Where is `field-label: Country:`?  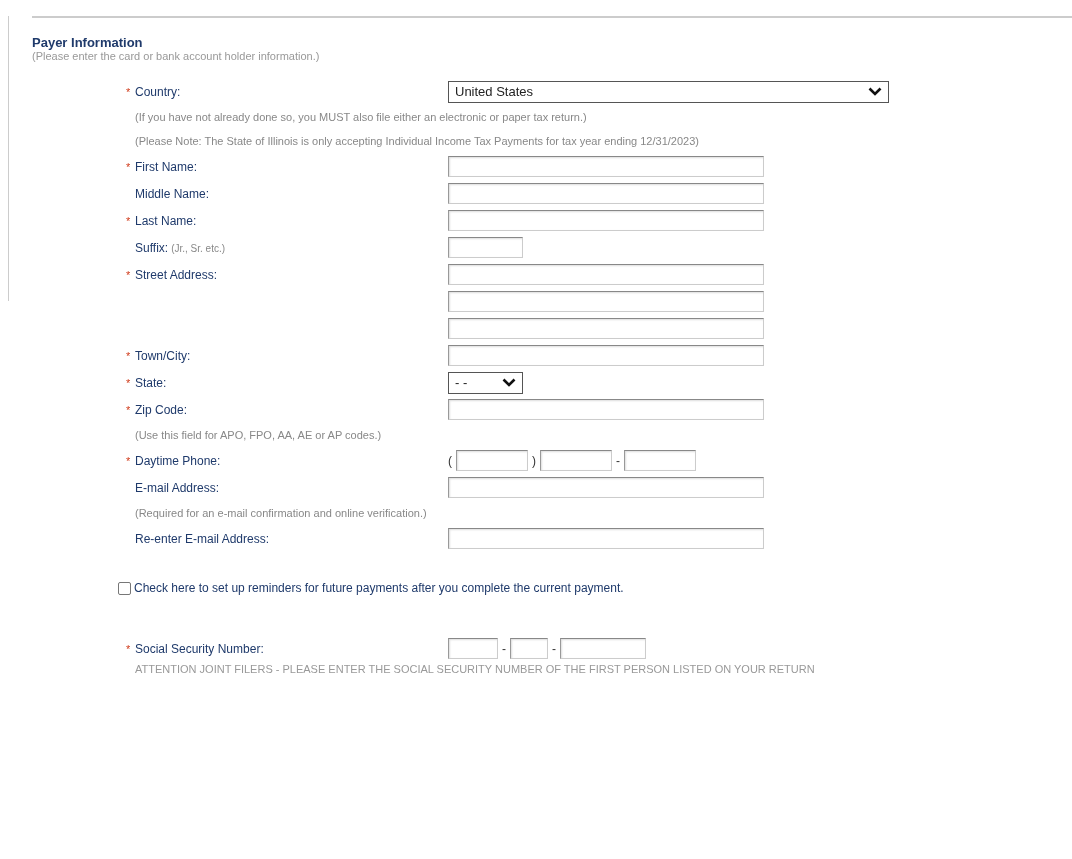
field-label: Country: is located at coordinates (158, 92).